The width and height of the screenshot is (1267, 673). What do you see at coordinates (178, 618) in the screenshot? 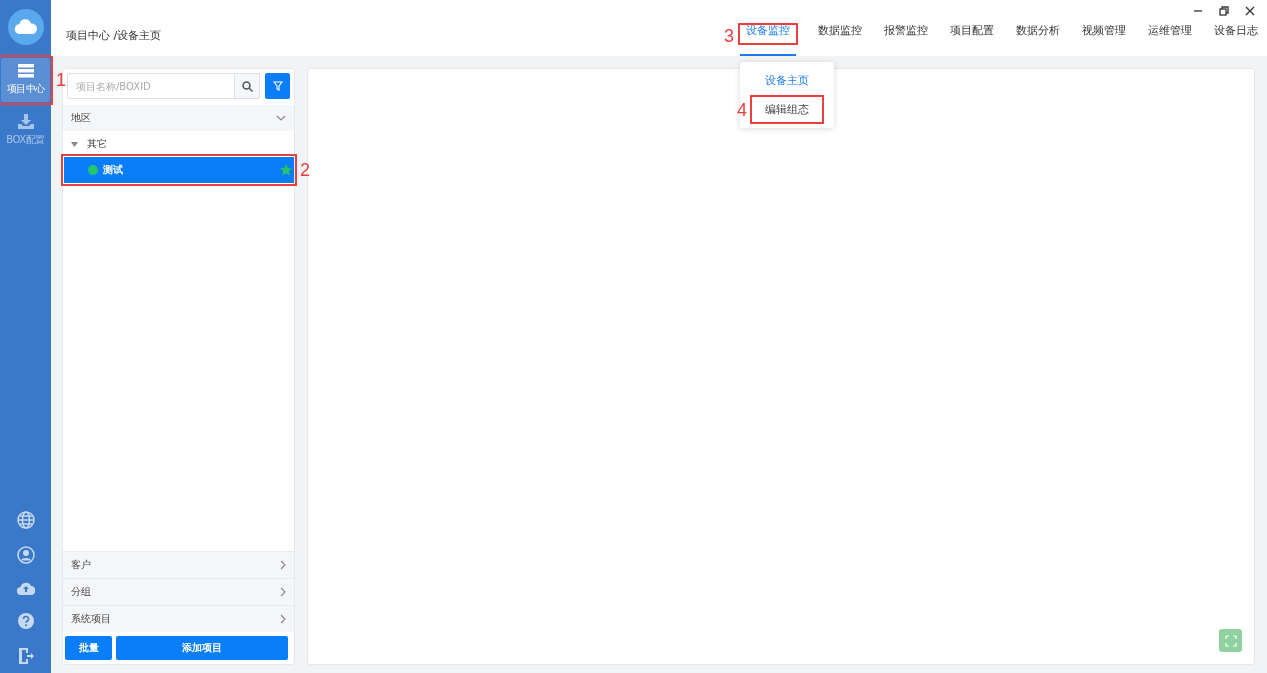
I see `section-header: 系统项目` at bounding box center [178, 618].